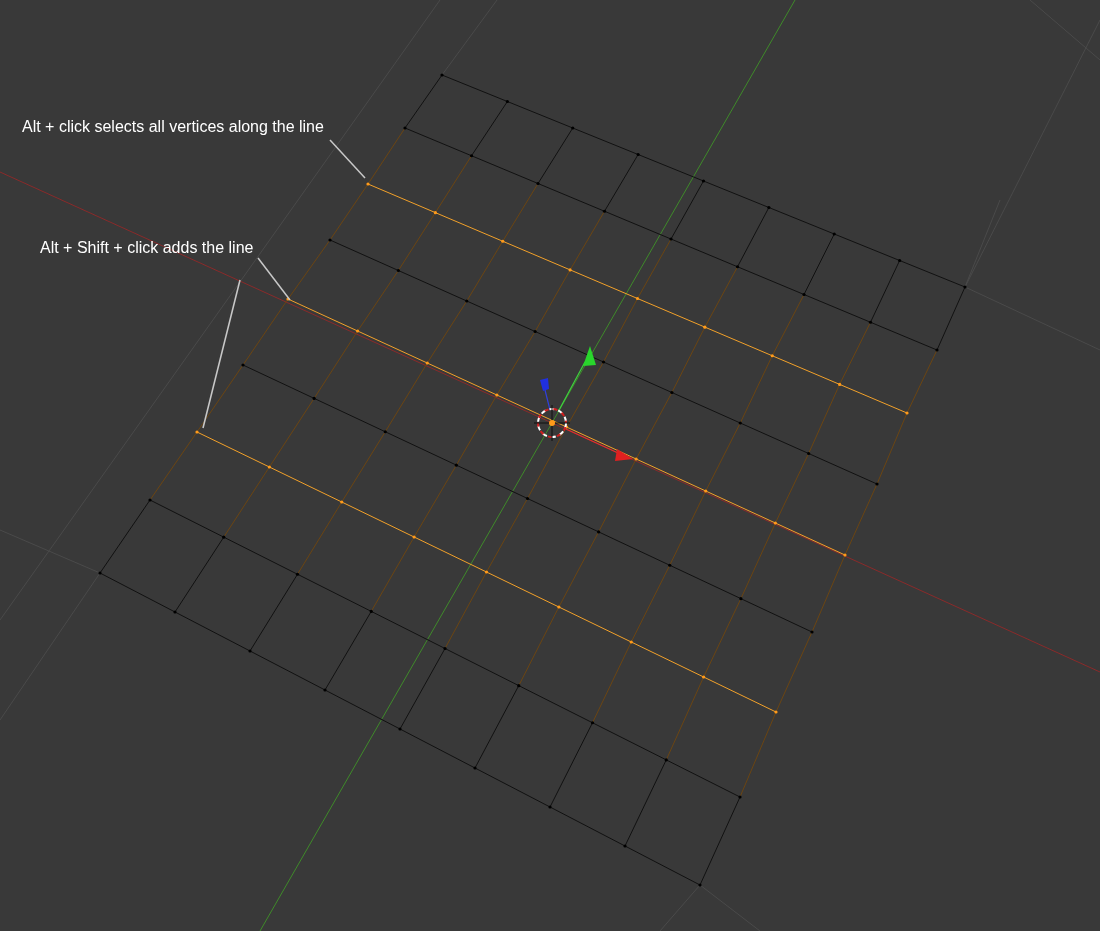 The width and height of the screenshot is (1100, 931). What do you see at coordinates (552, 423) in the screenshot?
I see `3d-cursor-icon` at bounding box center [552, 423].